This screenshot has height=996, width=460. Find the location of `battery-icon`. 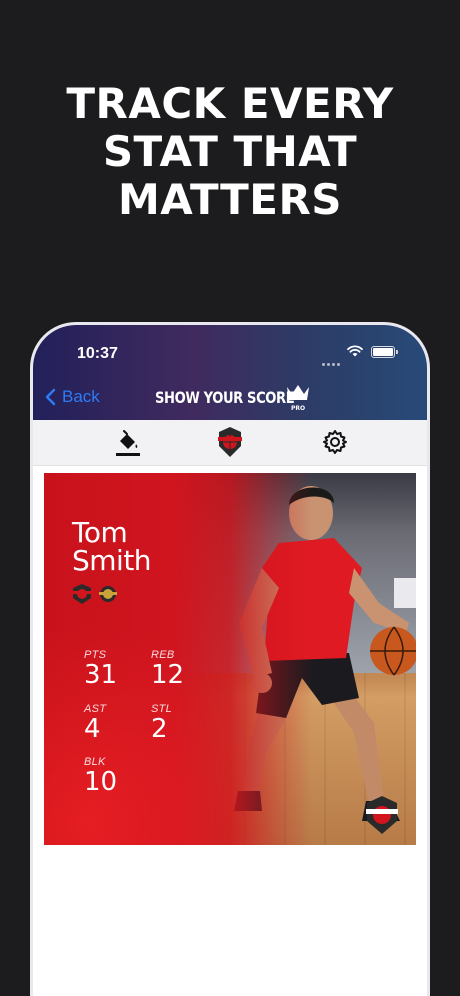

battery-icon is located at coordinates (384, 352).